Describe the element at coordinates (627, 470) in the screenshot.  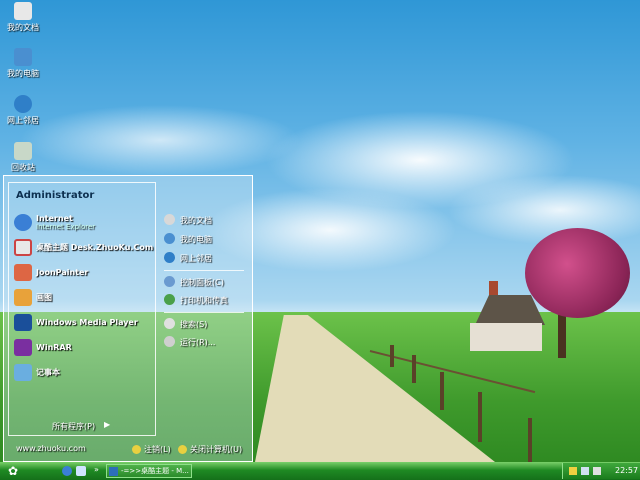
I see `clock: 22:57` at that location.